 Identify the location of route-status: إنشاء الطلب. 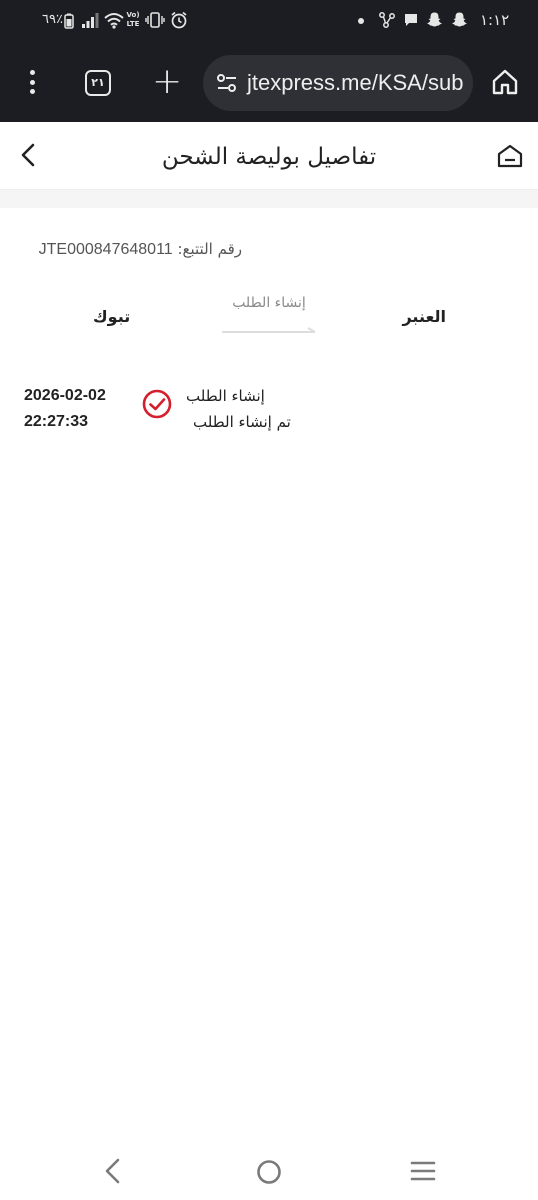
(269, 303).